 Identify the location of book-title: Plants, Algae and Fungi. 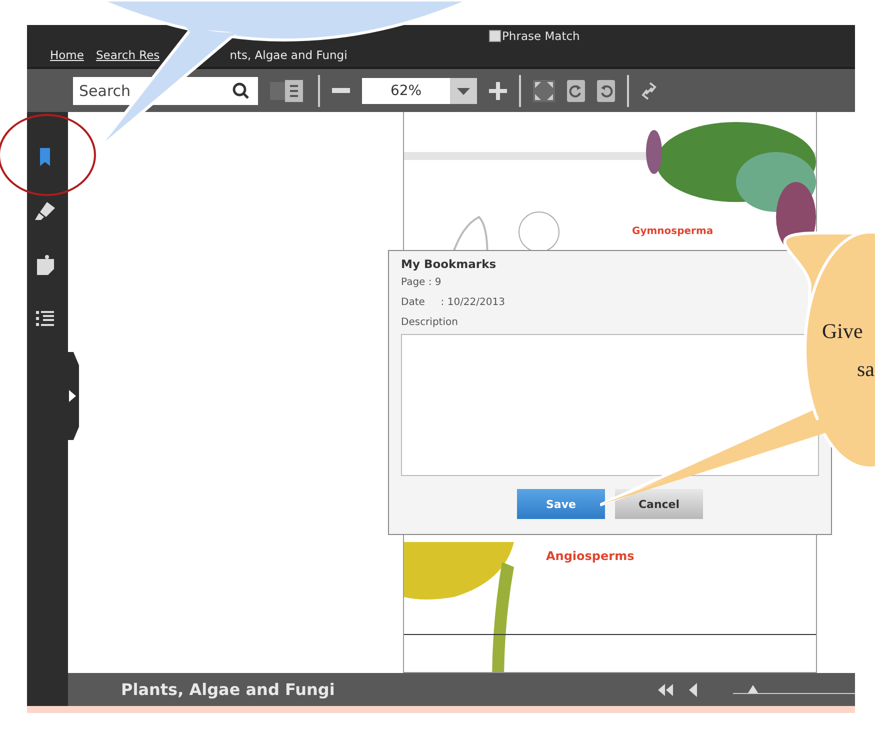
(228, 689).